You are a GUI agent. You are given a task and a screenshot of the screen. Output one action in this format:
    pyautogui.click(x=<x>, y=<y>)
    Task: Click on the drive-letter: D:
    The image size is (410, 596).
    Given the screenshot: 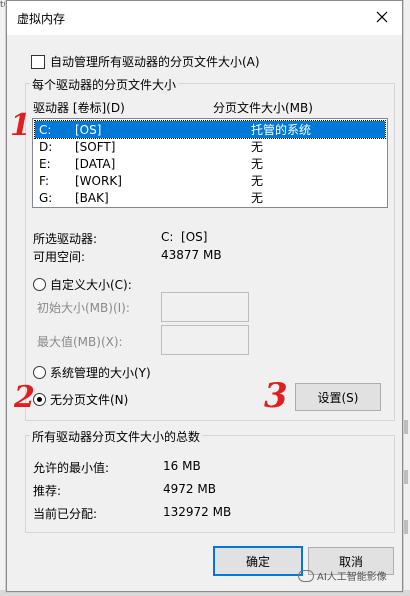 What is the action you would take?
    pyautogui.click(x=46, y=146)
    